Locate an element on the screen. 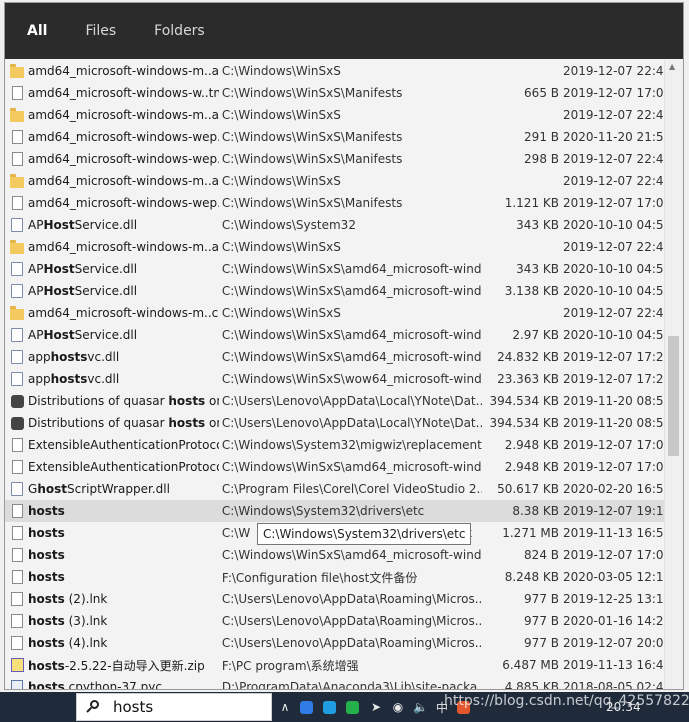 Image resolution: width=689 pixels, height=722 pixels. results-scrollbar: ▲ is located at coordinates (673, 374).